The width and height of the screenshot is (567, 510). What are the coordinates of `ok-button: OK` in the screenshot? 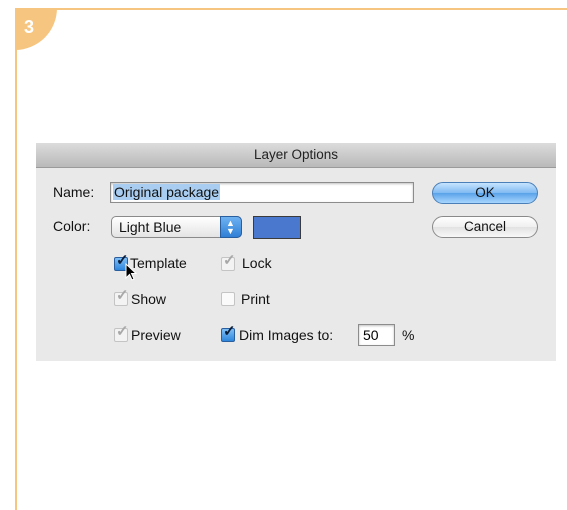 It's located at (485, 193).